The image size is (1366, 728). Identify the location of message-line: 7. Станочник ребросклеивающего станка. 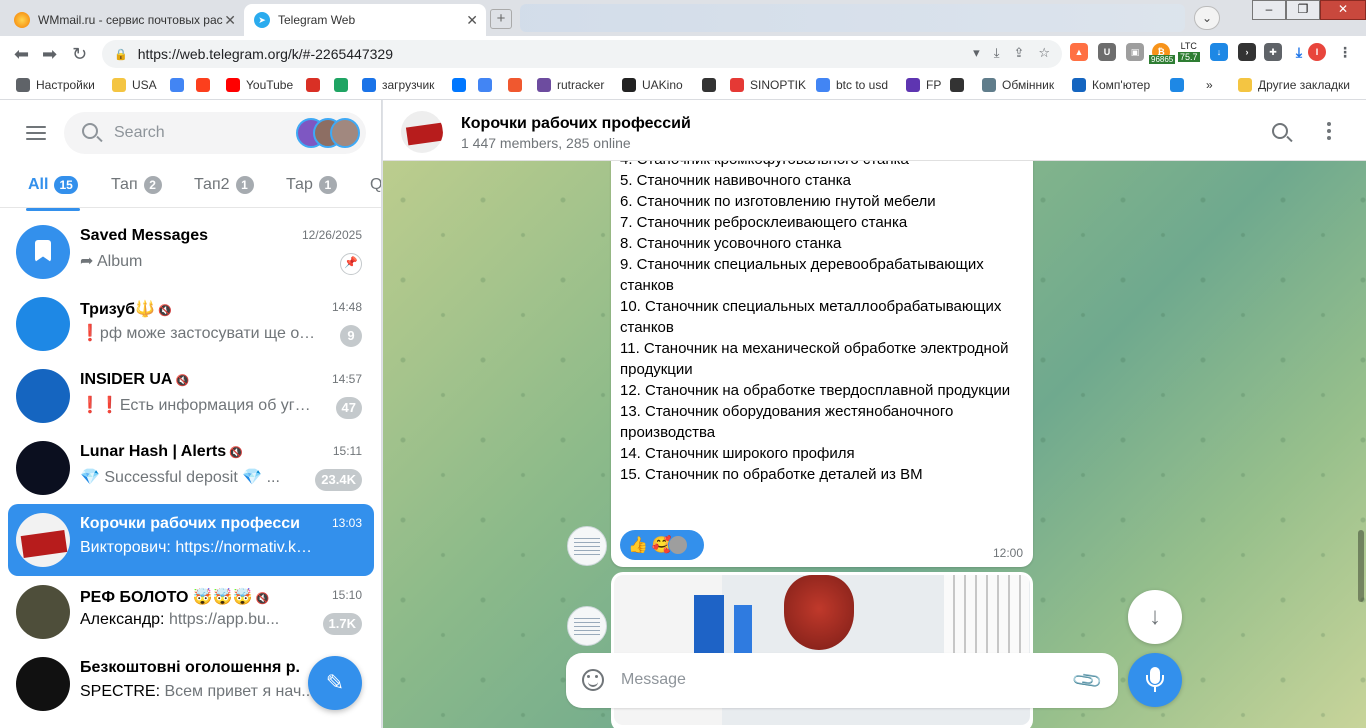
(764, 222).